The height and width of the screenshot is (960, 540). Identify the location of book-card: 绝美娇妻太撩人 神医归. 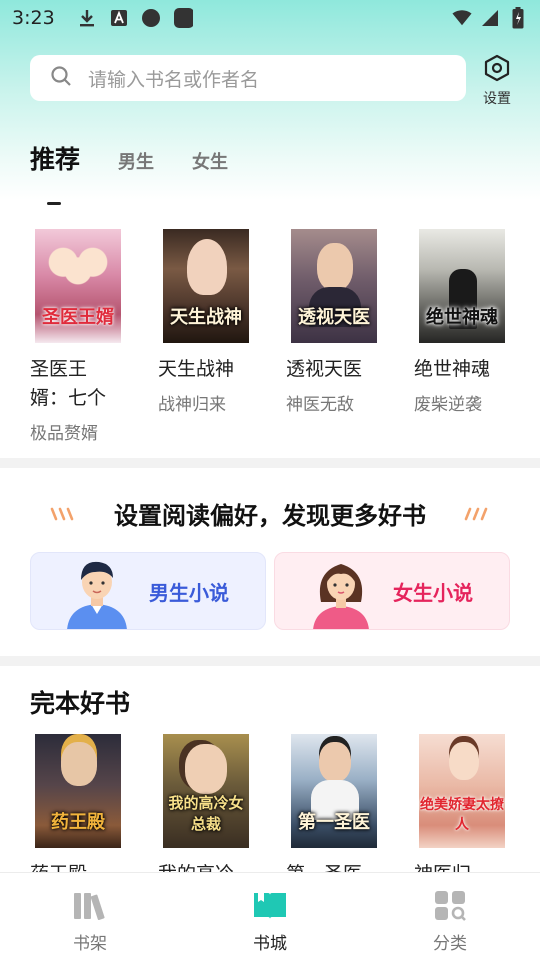
(477, 811).